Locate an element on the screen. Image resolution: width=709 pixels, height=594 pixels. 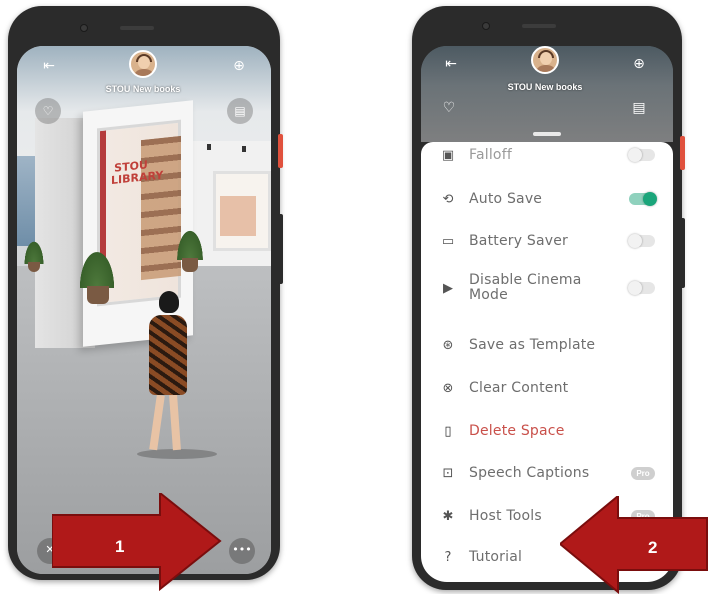
menu-item-disable-cinema-mode: ▶ Disable Cinema Mode is located at coordinates (548, 288).